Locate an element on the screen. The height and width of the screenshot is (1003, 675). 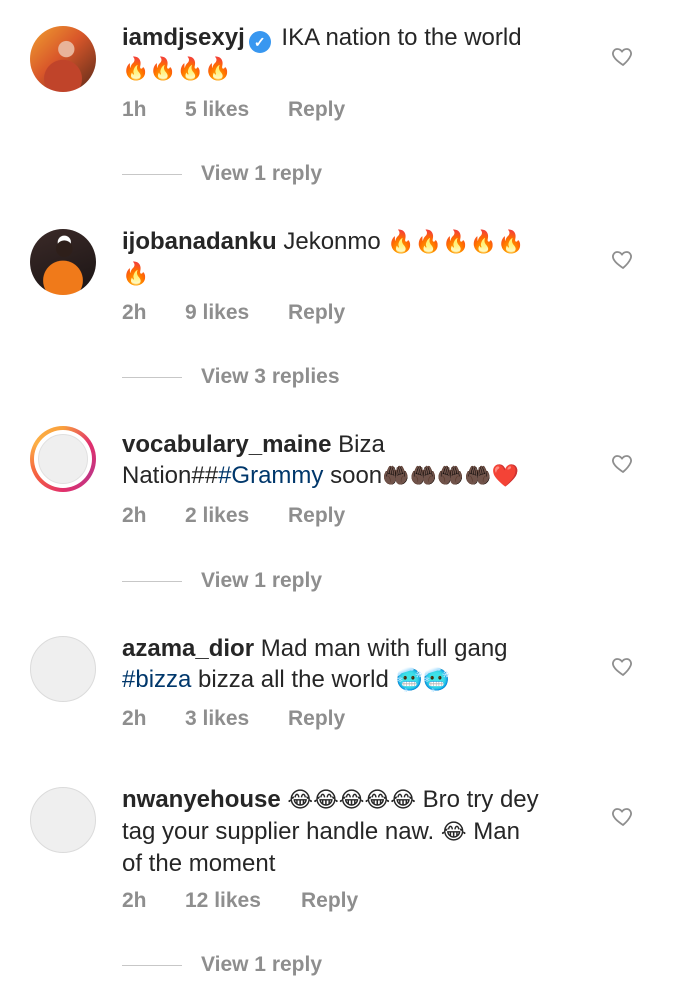
comment-likes: 3 likes is located at coordinates (217, 719).